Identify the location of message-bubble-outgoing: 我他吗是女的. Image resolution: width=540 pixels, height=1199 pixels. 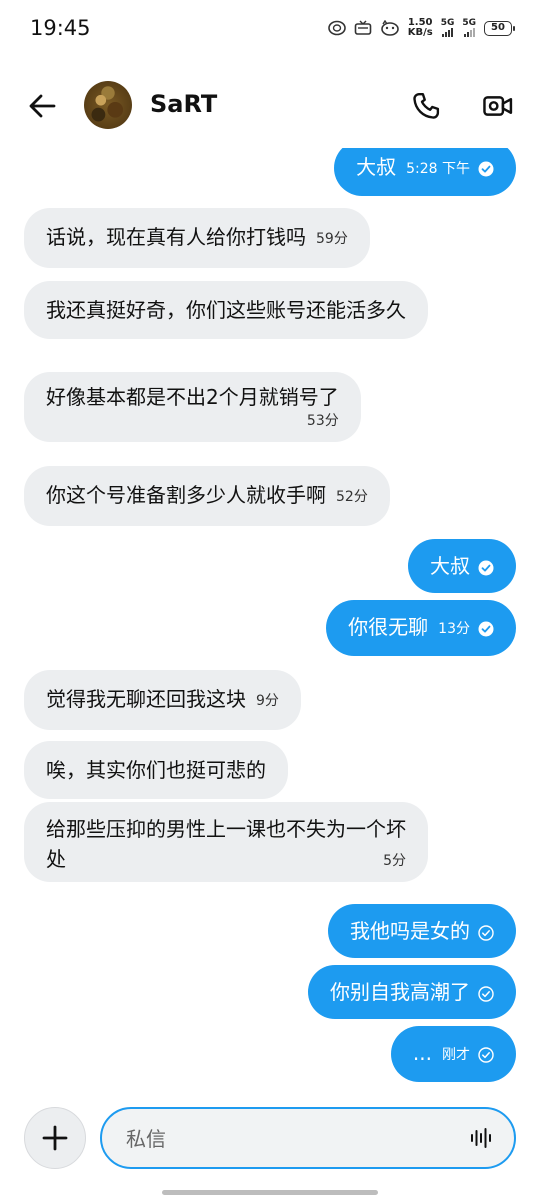
(422, 931).